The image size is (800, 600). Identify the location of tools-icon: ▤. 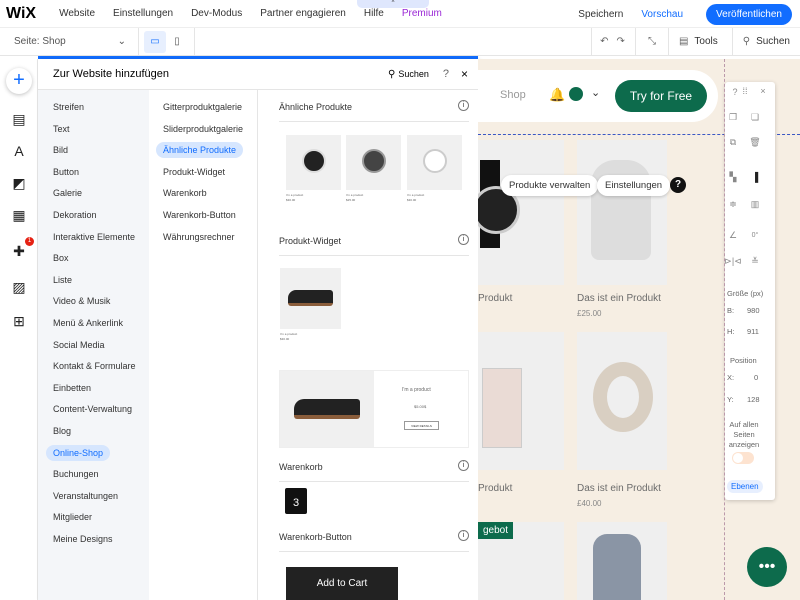
(683, 41).